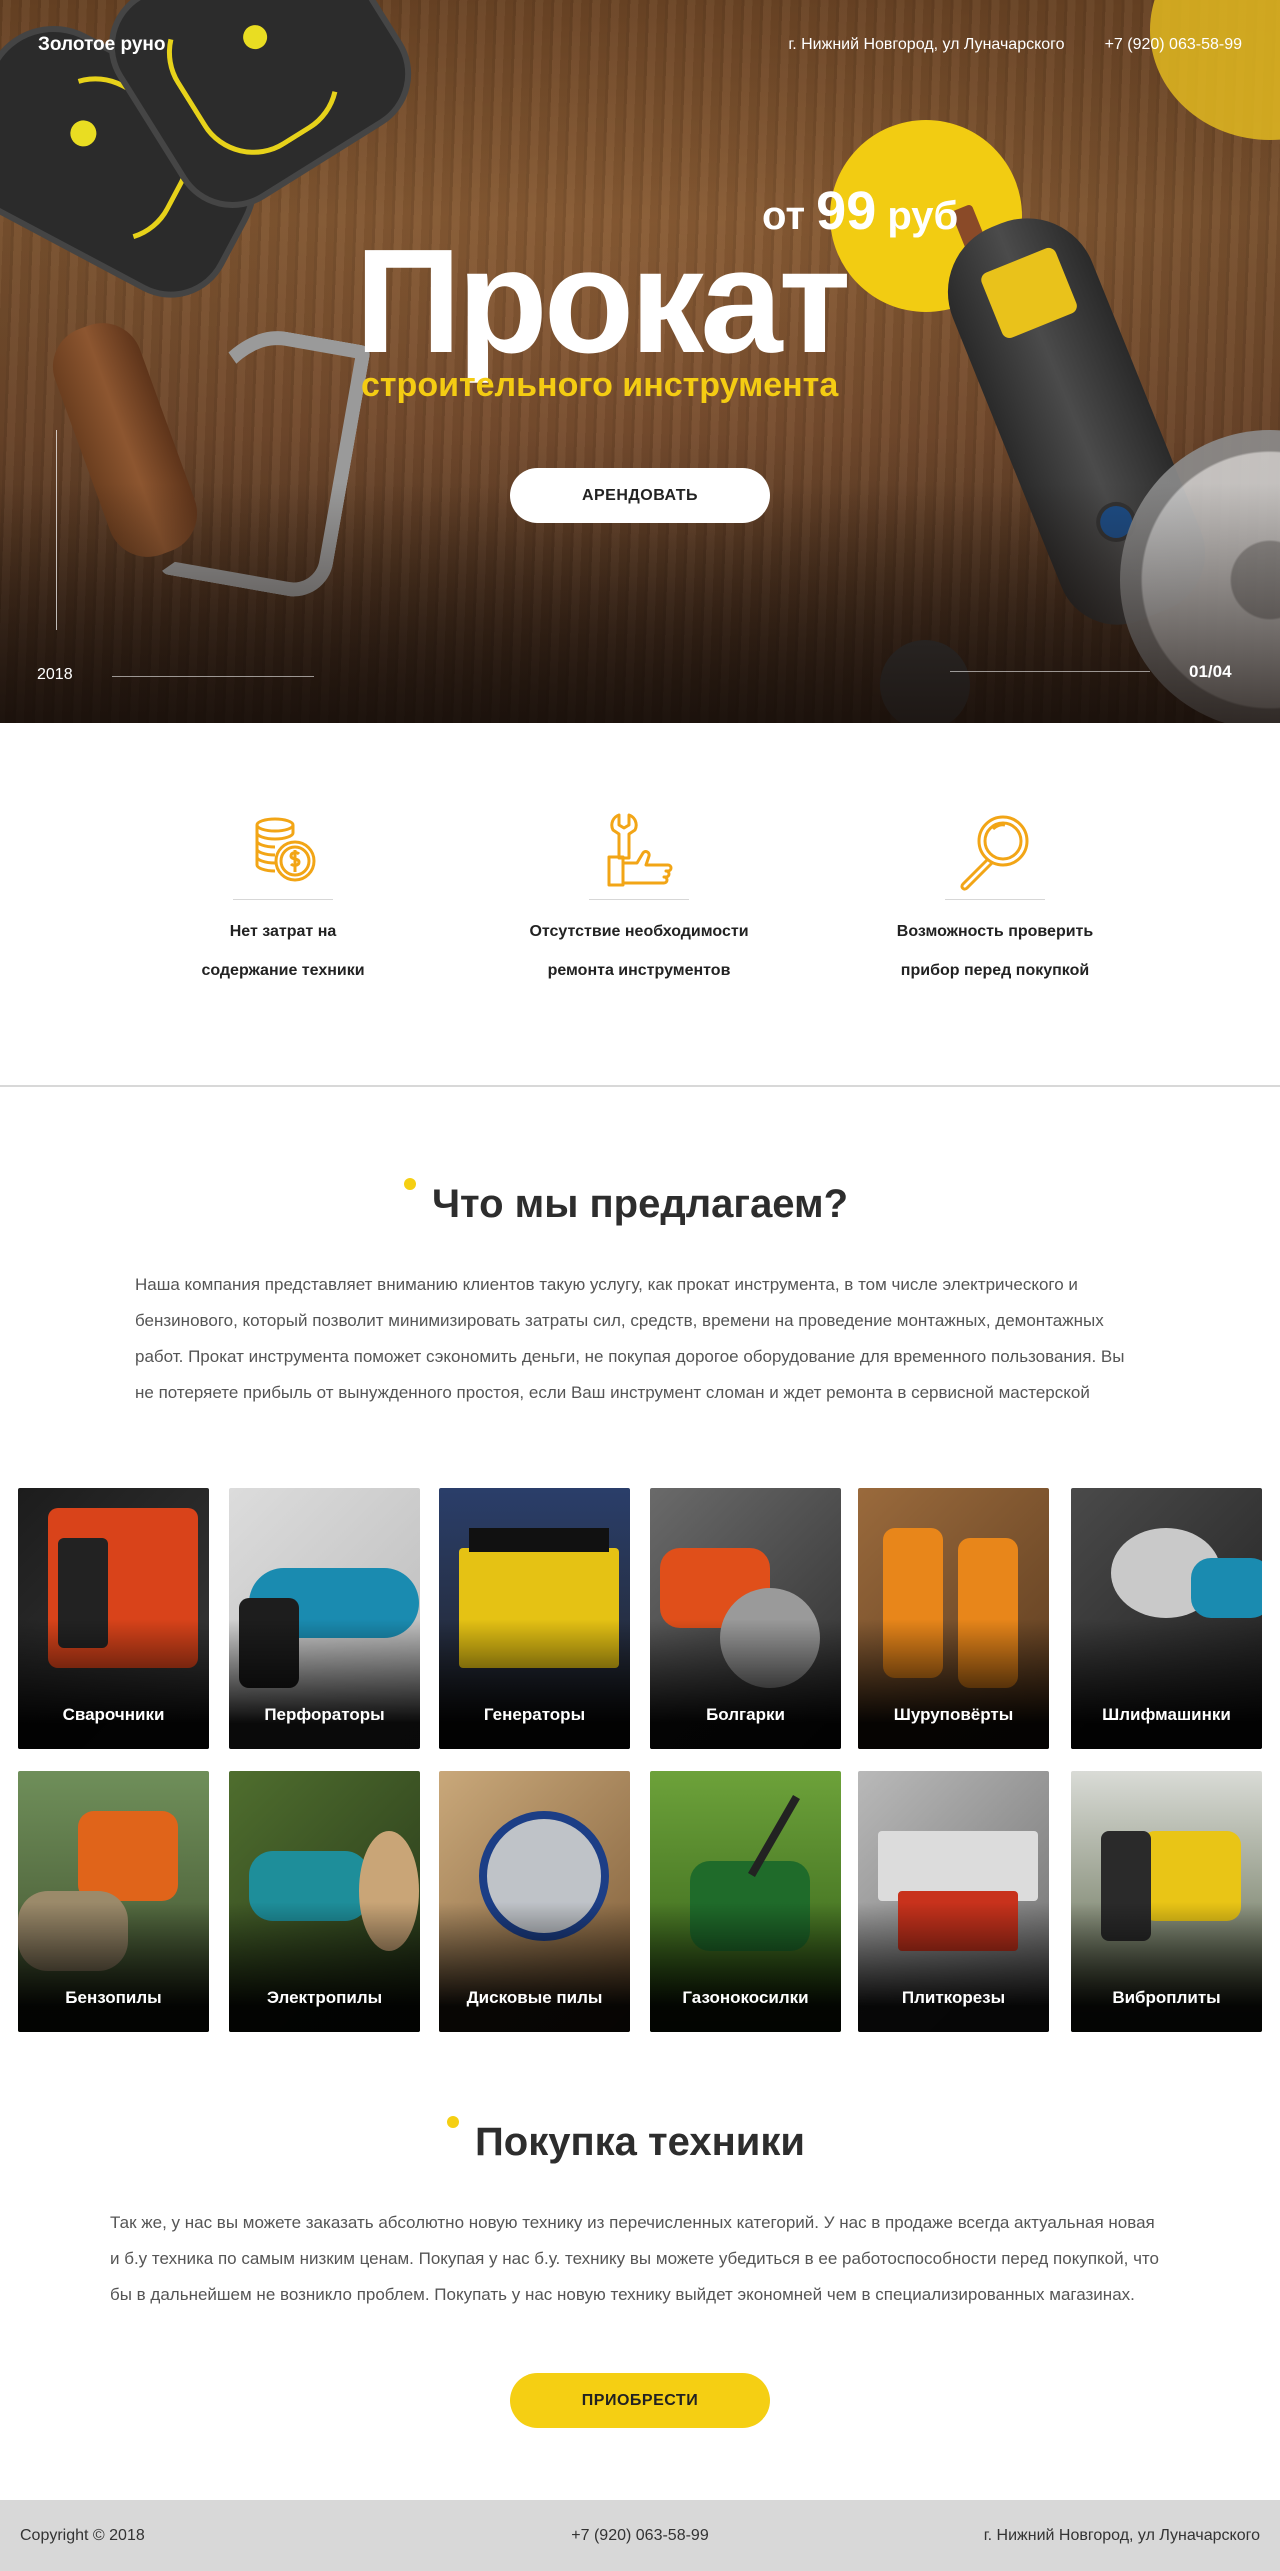 The height and width of the screenshot is (2571, 1280). Describe the element at coordinates (953, 1714) in the screenshot. I see `category-label: Шуруповёрты` at that location.